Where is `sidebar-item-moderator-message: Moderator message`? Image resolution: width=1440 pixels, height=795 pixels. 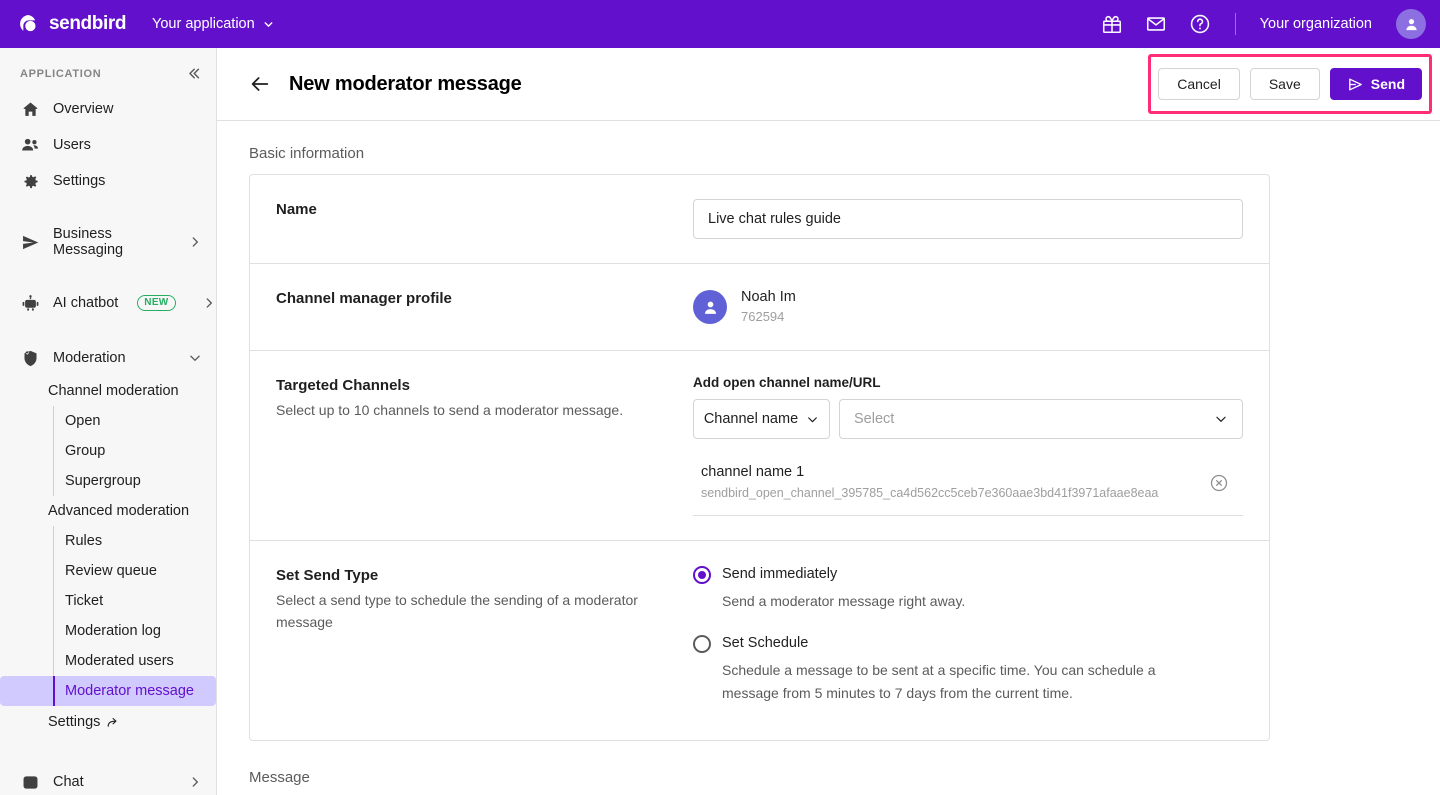 sidebar-item-moderator-message: Moderator message is located at coordinates (108, 691).